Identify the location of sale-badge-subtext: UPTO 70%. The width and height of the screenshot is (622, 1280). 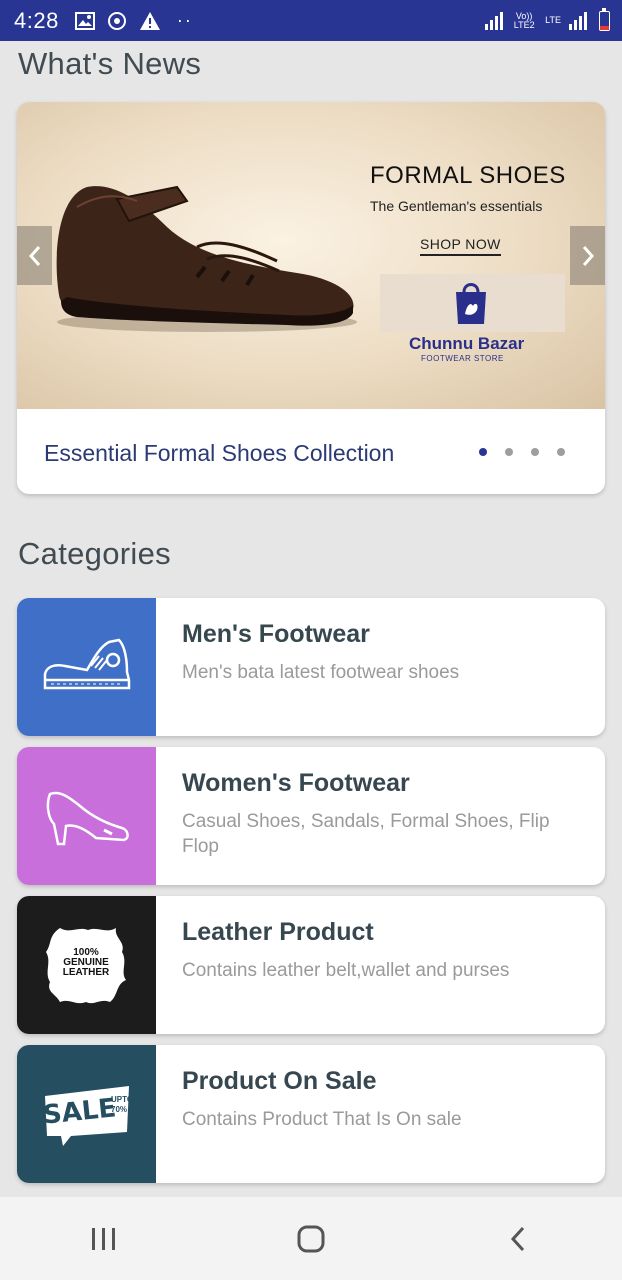
(122, 1104).